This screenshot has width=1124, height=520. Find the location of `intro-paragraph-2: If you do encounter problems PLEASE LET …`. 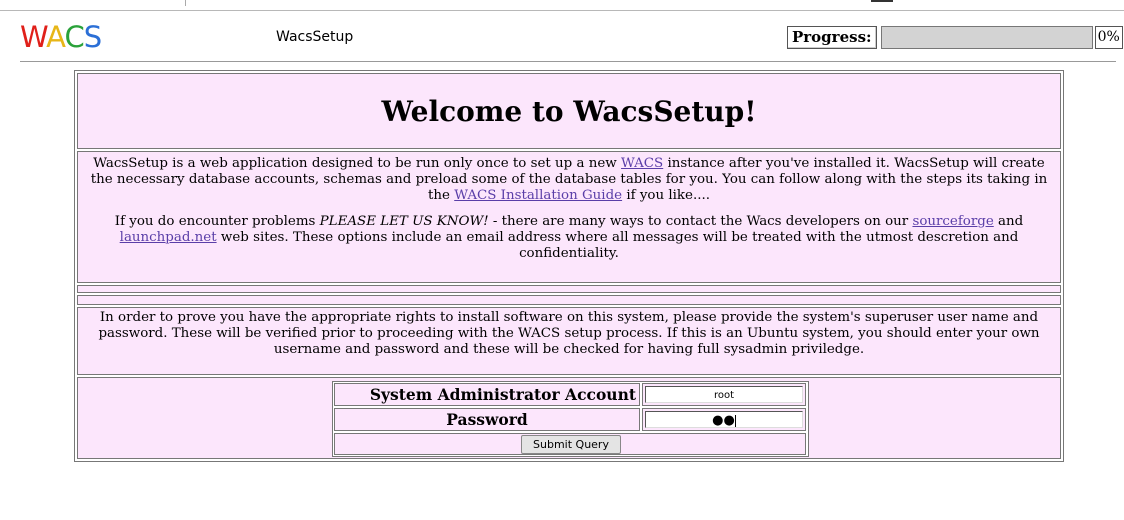

intro-paragraph-2: If you do encounter problems PLEASE LET … is located at coordinates (569, 238).